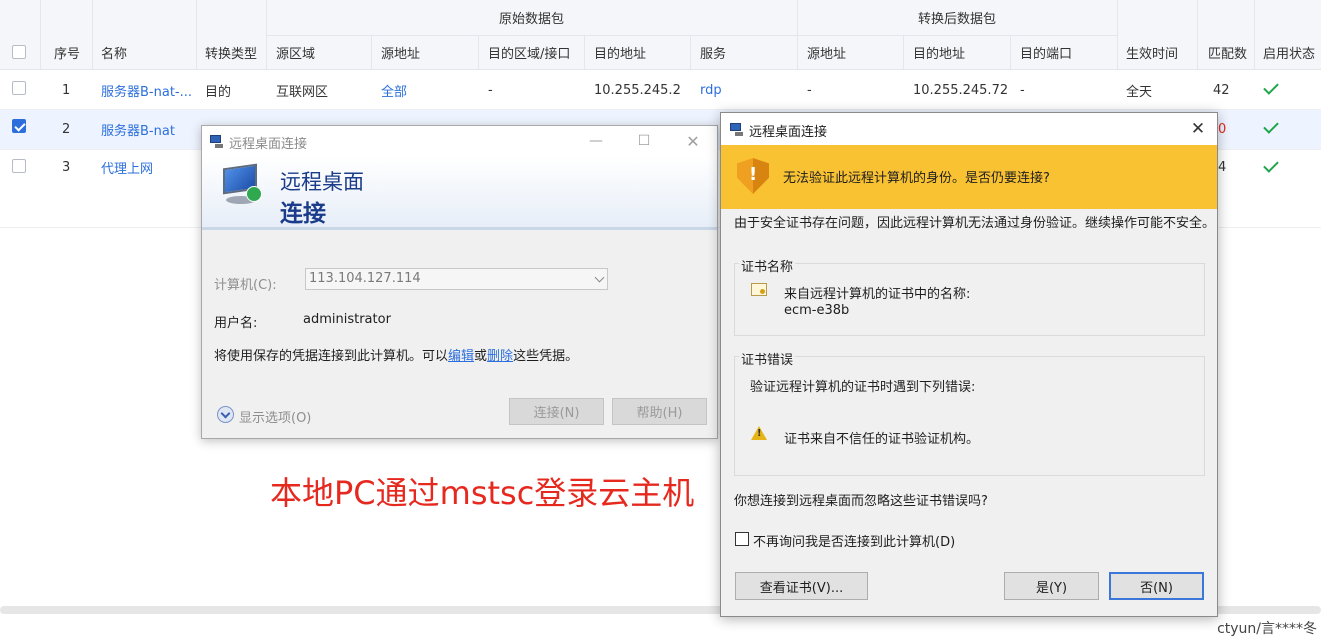 The image size is (1321, 636). I want to click on row-converted-dst: 10.255.245.72, so click(961, 90).